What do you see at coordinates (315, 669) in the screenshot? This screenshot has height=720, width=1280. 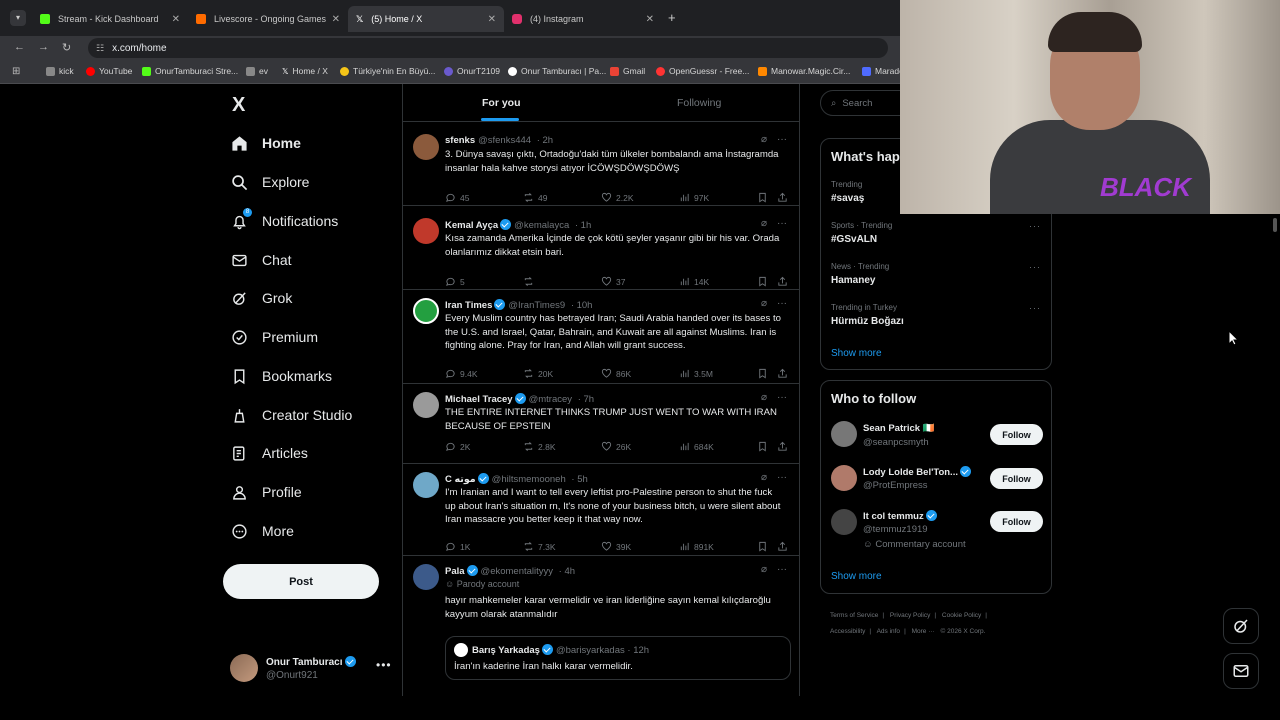 I see `account-switcher: Onur Tamburacı @Onurt921 •••` at bounding box center [315, 669].